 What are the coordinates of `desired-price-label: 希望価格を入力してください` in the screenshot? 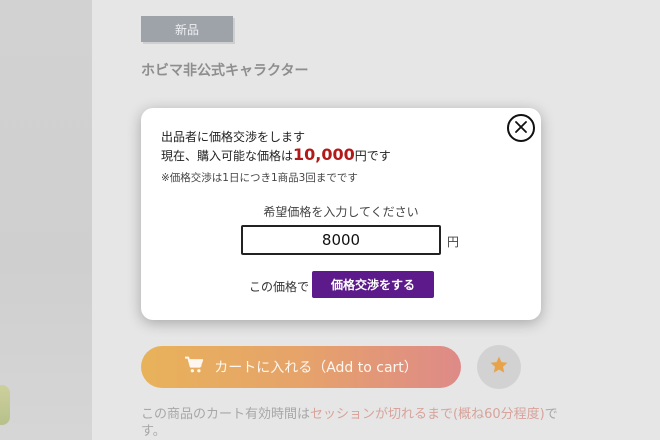 It's located at (341, 212).